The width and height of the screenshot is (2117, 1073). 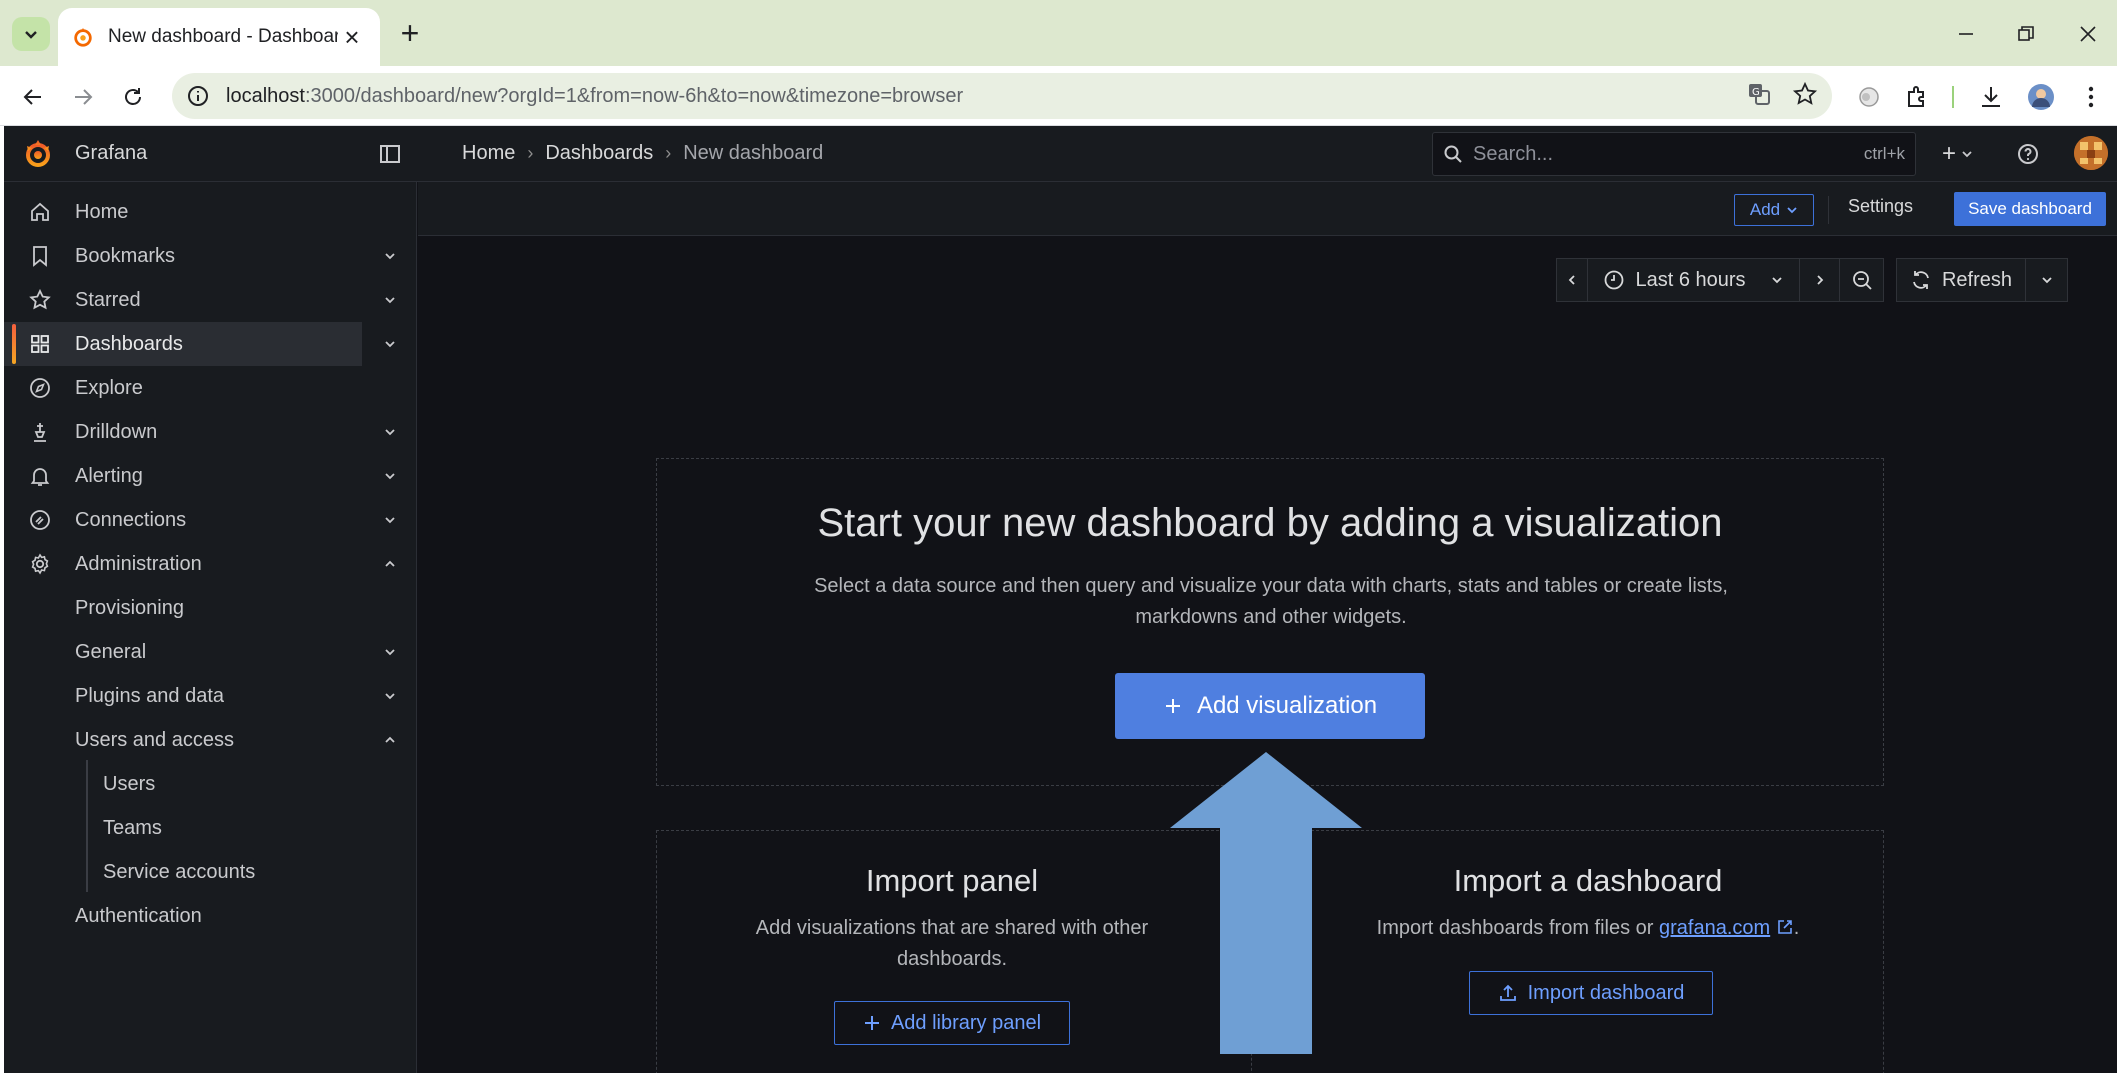 I want to click on sidebar-item-dashboards: Dashboards, so click(x=183, y=344).